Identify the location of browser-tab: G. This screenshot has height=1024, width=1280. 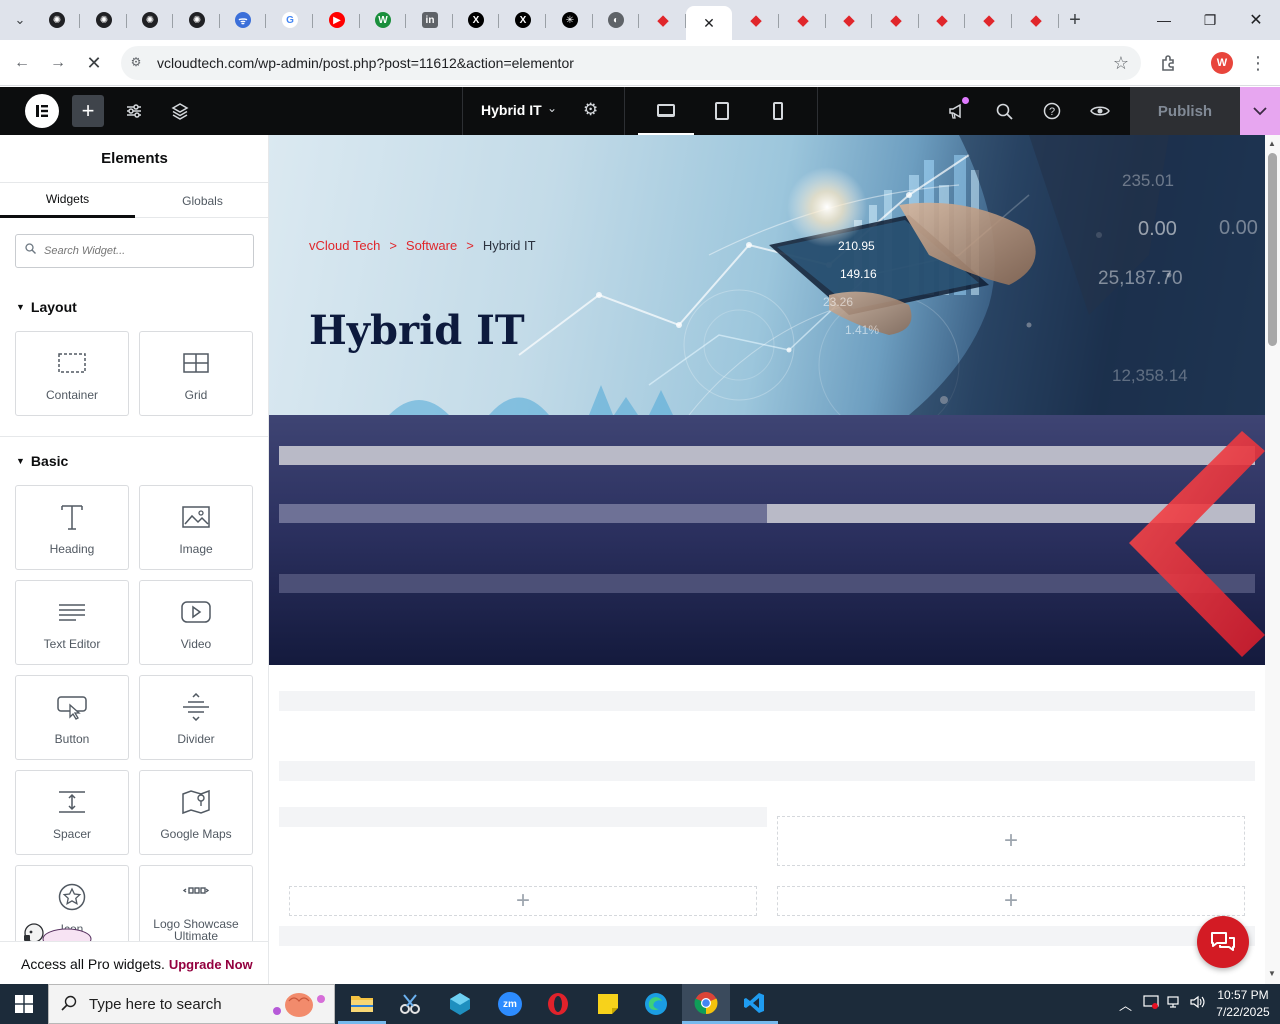
(290, 20).